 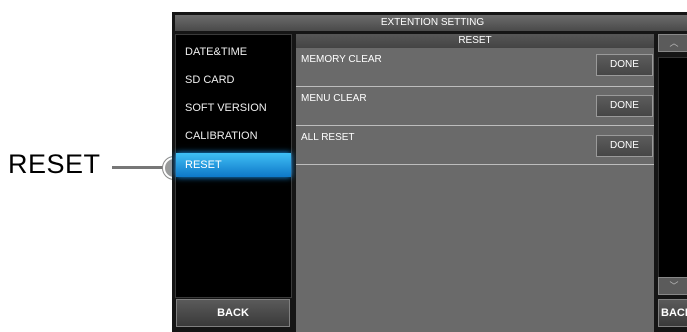 What do you see at coordinates (672, 173) in the screenshot?
I see `scroll-track` at bounding box center [672, 173].